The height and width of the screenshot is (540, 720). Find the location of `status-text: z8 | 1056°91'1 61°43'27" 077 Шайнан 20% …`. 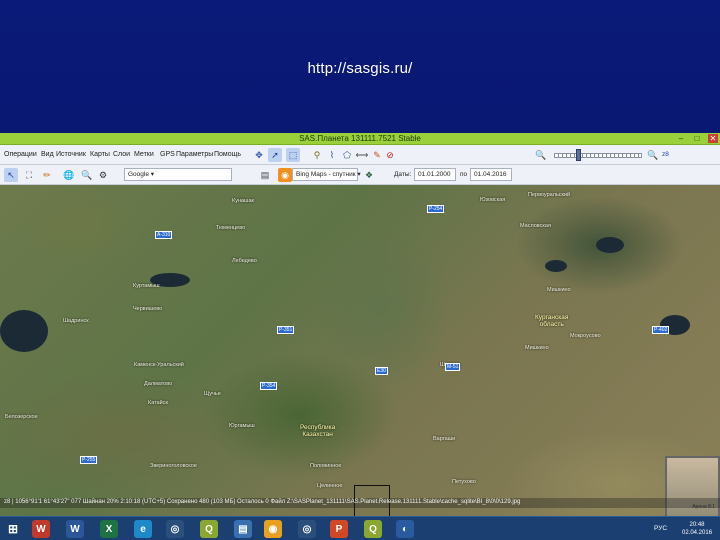

status-text: z8 | 1056°91'1 61°43'27" 077 Шайнан 20% … is located at coordinates (262, 502).